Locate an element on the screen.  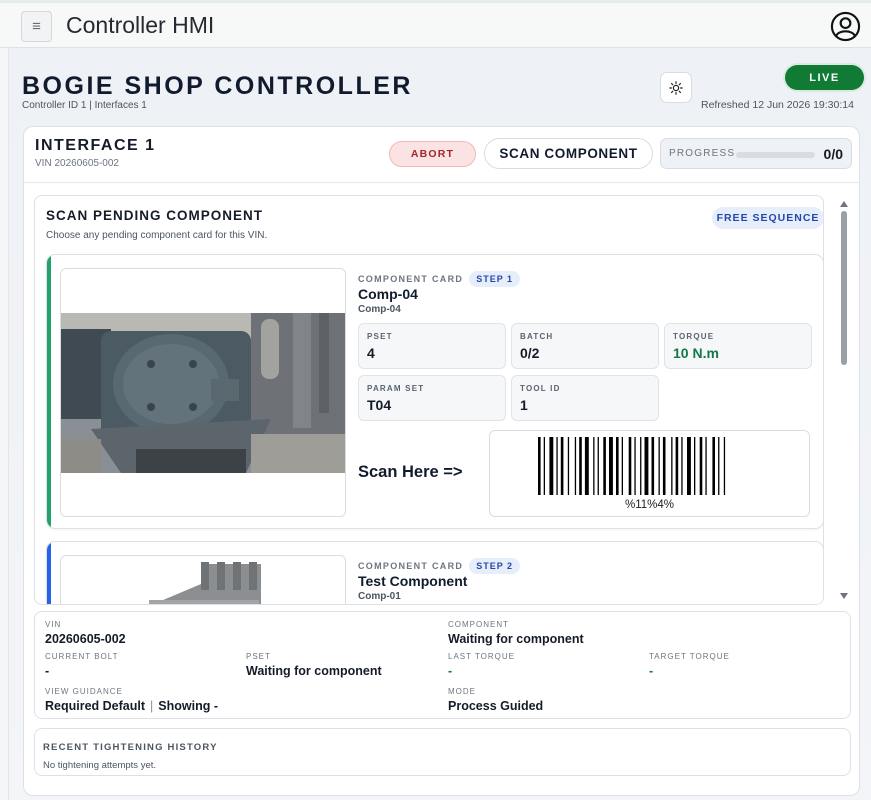
status-view-guidance: VIEW GUIDANCE Required Default | Showing - is located at coordinates (131, 700).